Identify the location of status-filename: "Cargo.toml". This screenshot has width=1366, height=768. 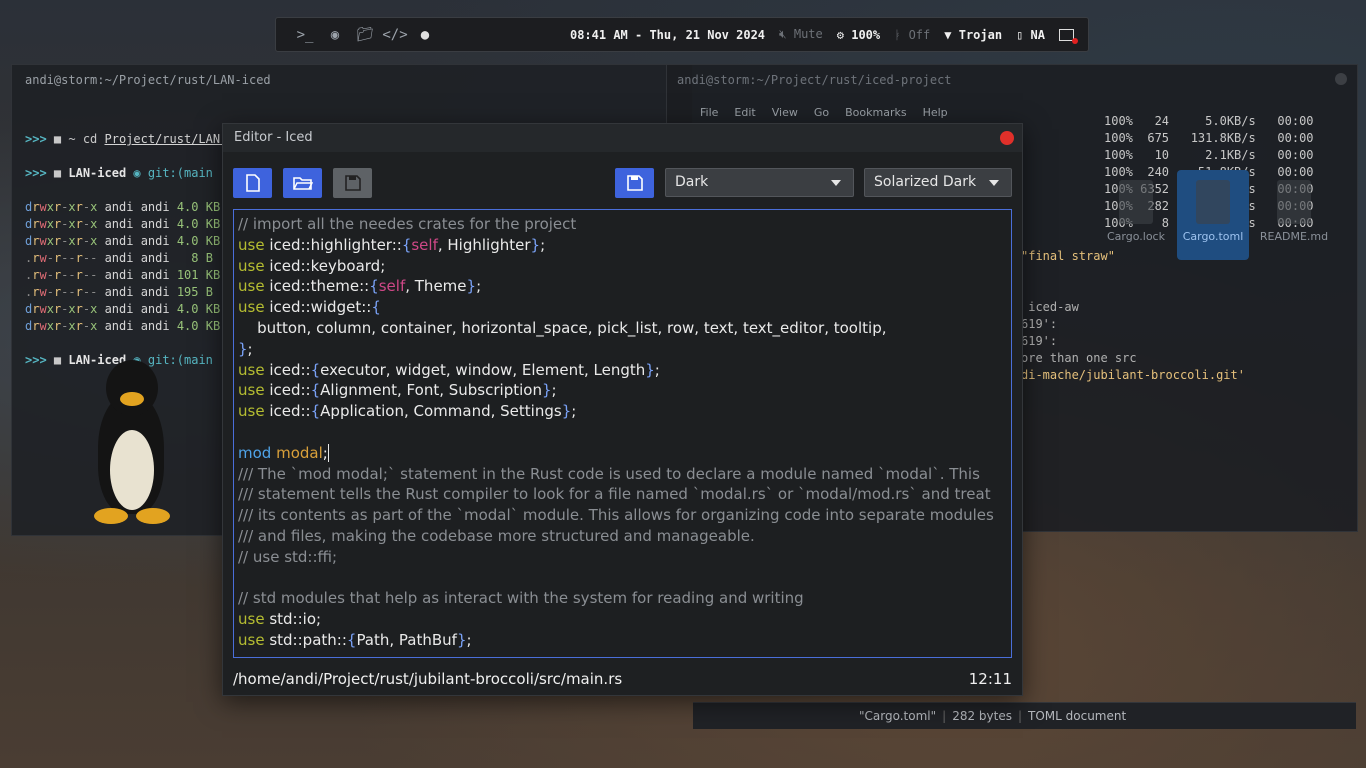
(898, 716).